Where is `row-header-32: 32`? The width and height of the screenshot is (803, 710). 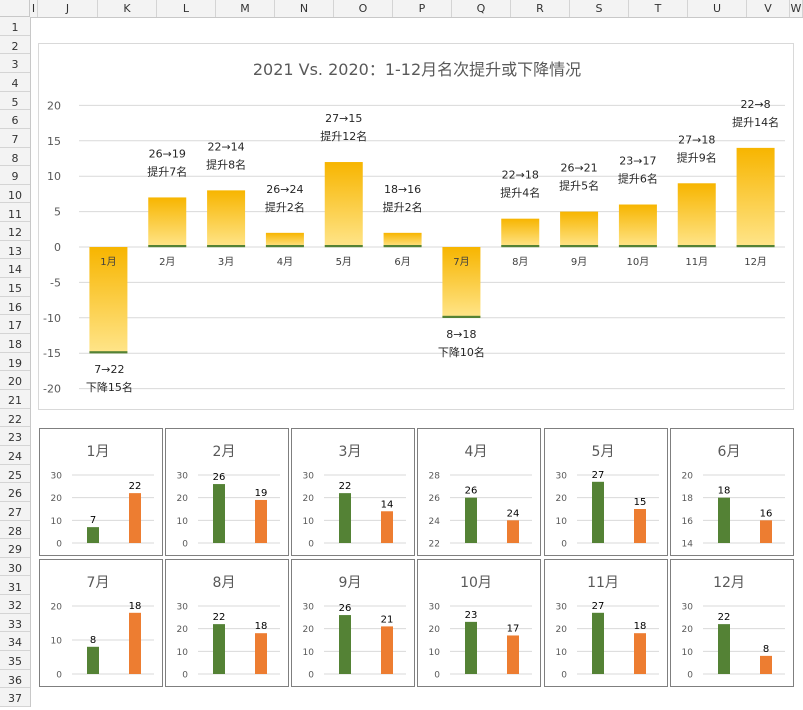
row-header-32: 32 is located at coordinates (15, 604).